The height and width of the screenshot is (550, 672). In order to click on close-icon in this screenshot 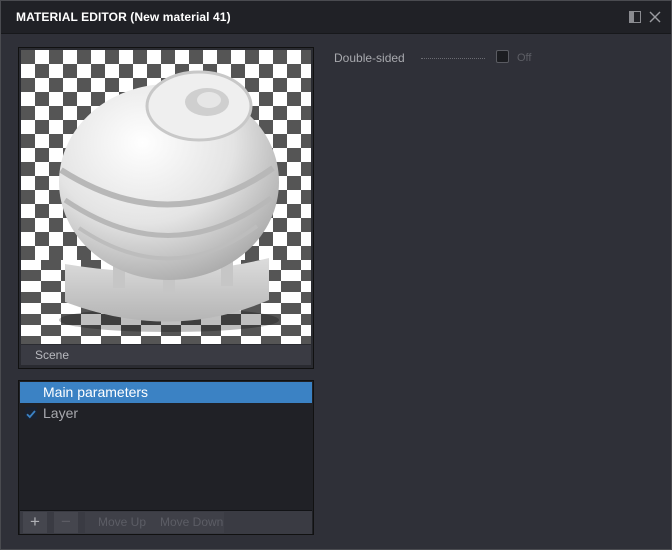, I will do `click(655, 17)`.